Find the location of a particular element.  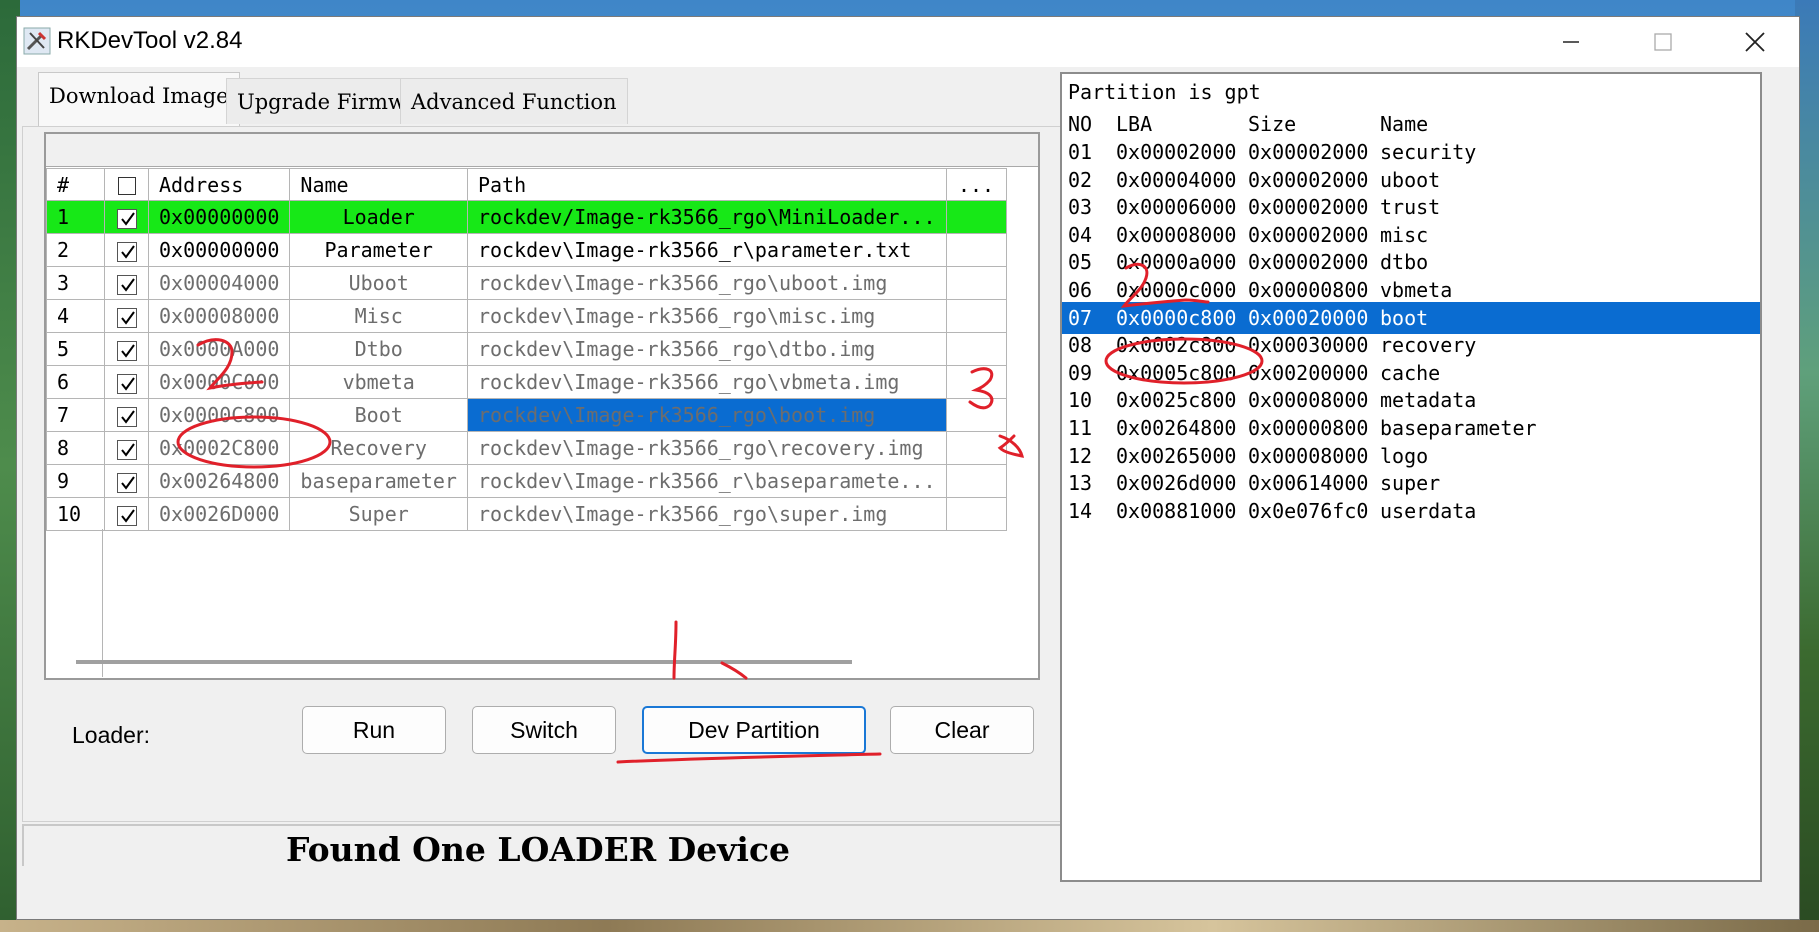

close-button is located at coordinates (1755, 42).